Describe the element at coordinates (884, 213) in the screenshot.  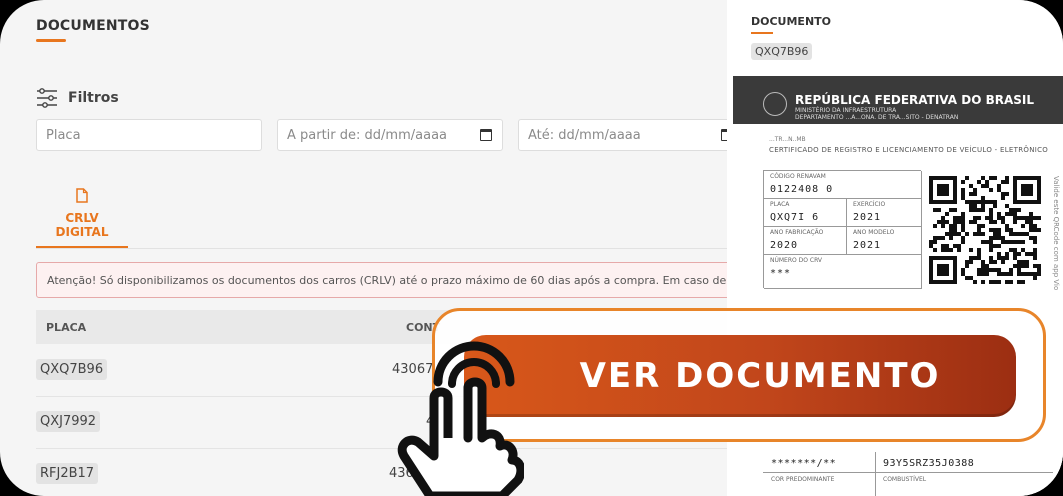
I see `field-exercise: EXERCÍCIO 2021` at that location.